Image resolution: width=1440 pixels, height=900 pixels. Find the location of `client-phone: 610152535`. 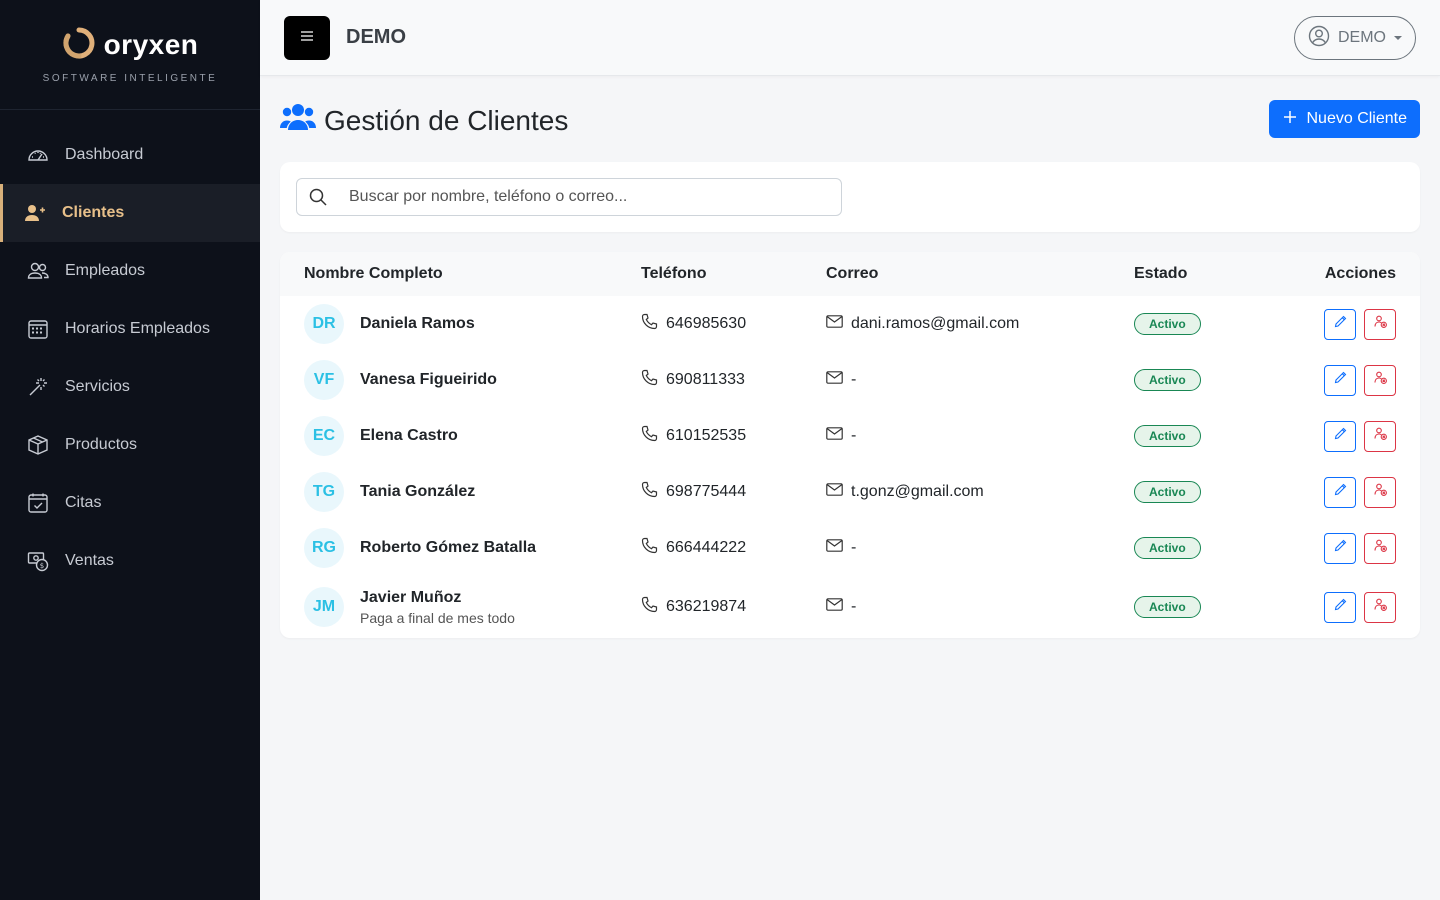

client-phone: 610152535 is located at coordinates (706, 435).